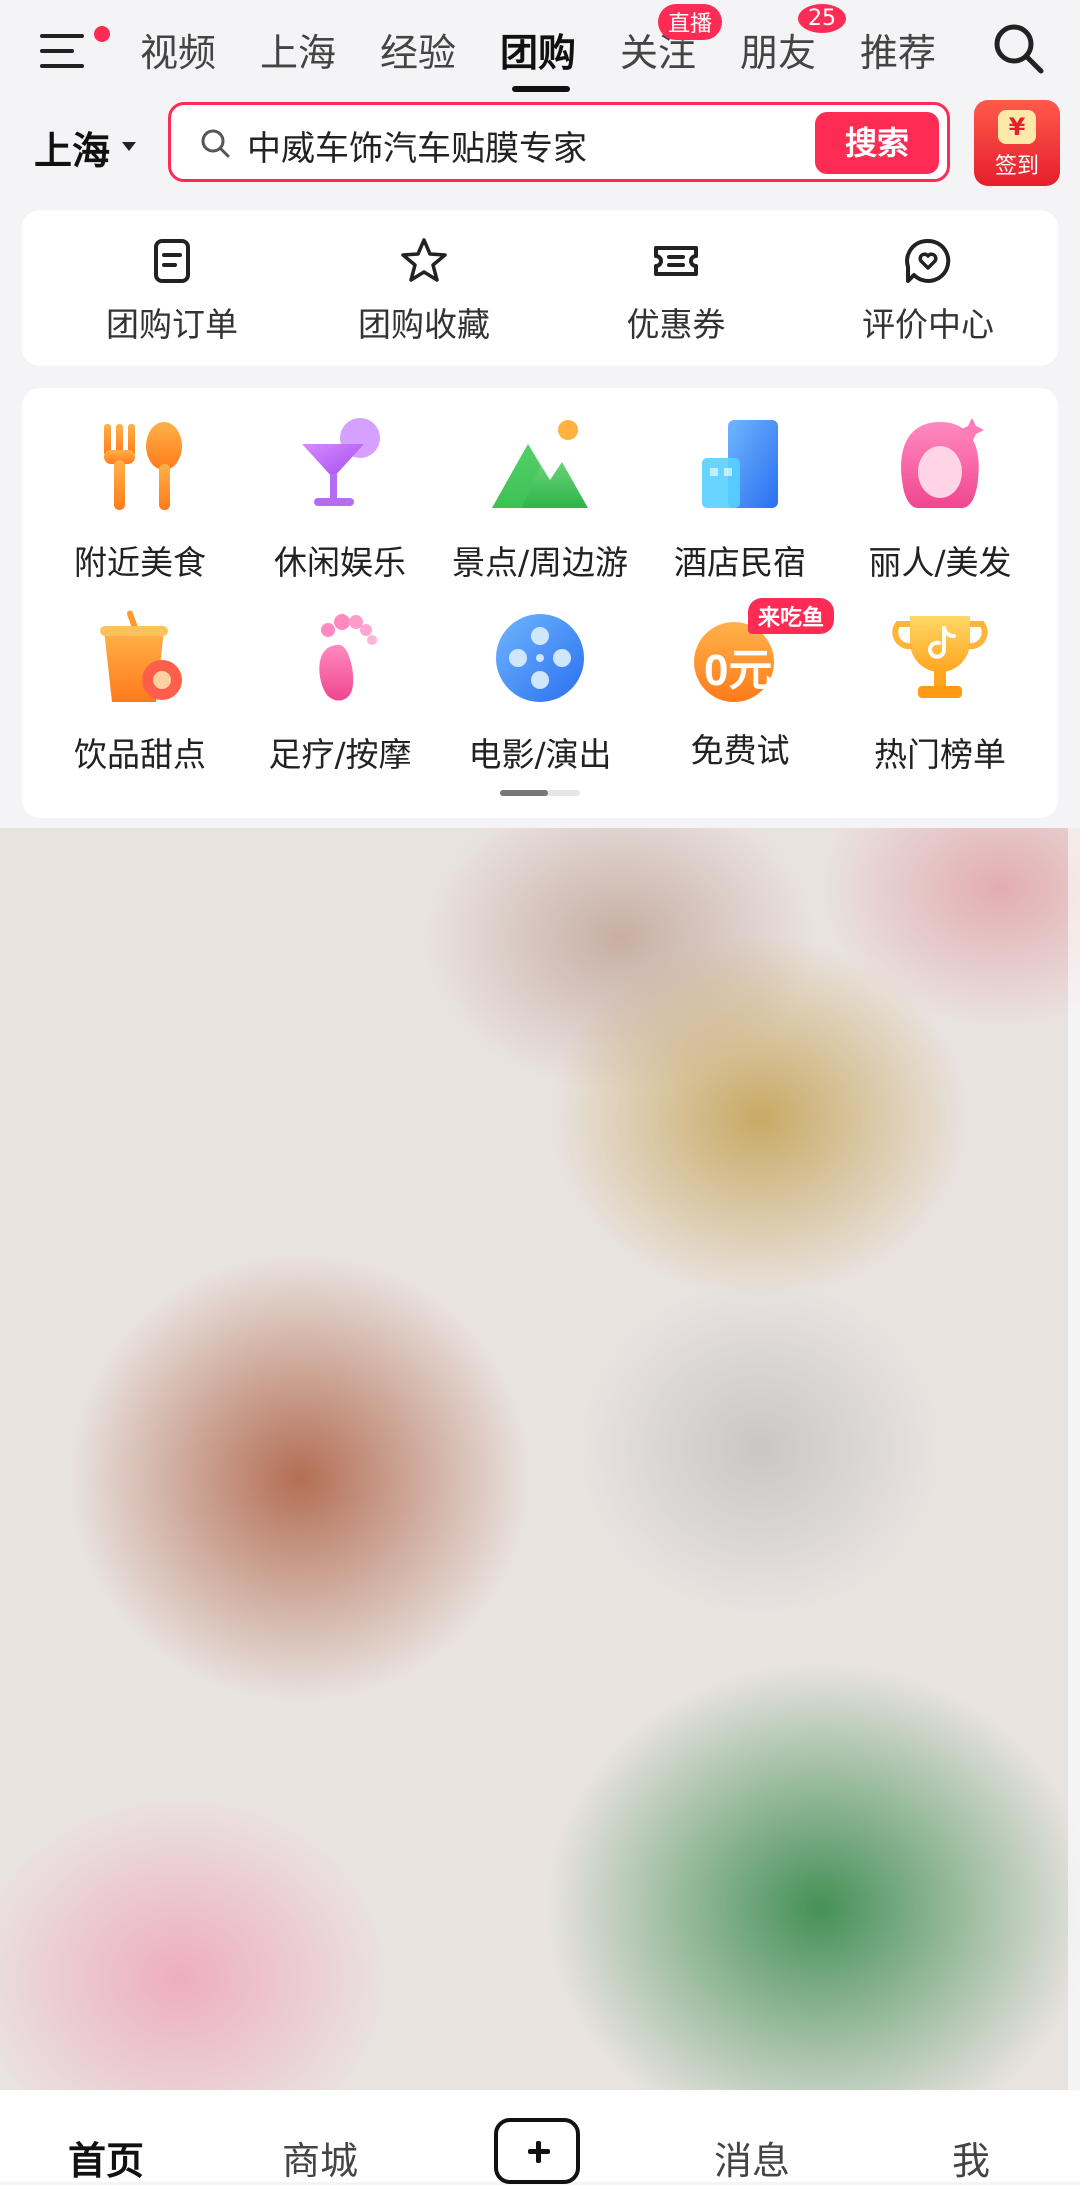 This screenshot has height=2185, width=1080. I want to click on quick-action-label: 团购收藏, so click(424, 324).